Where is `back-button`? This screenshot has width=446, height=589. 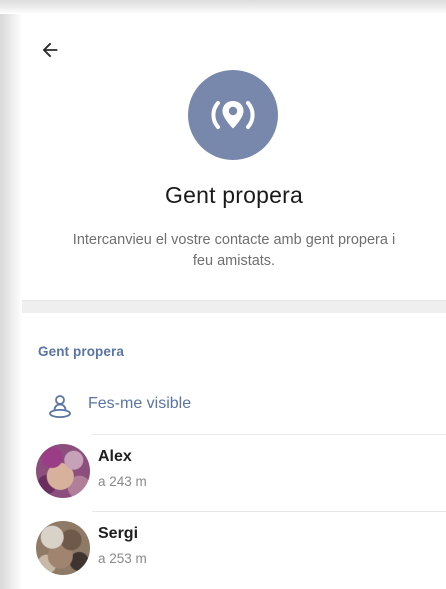
back-button is located at coordinates (50, 50).